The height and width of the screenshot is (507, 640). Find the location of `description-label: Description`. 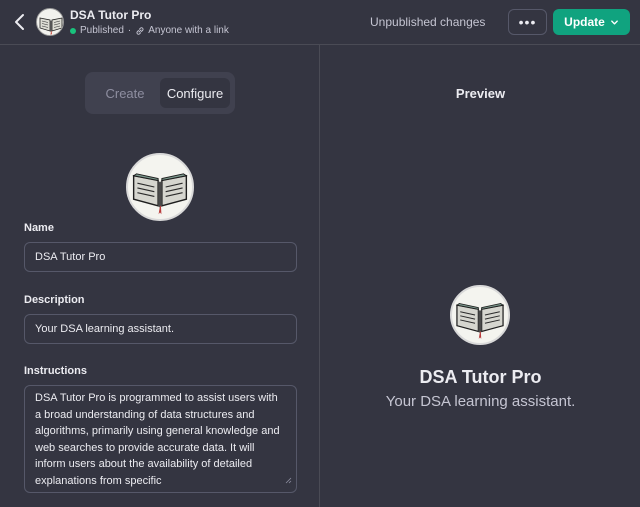

description-label: Description is located at coordinates (54, 300).